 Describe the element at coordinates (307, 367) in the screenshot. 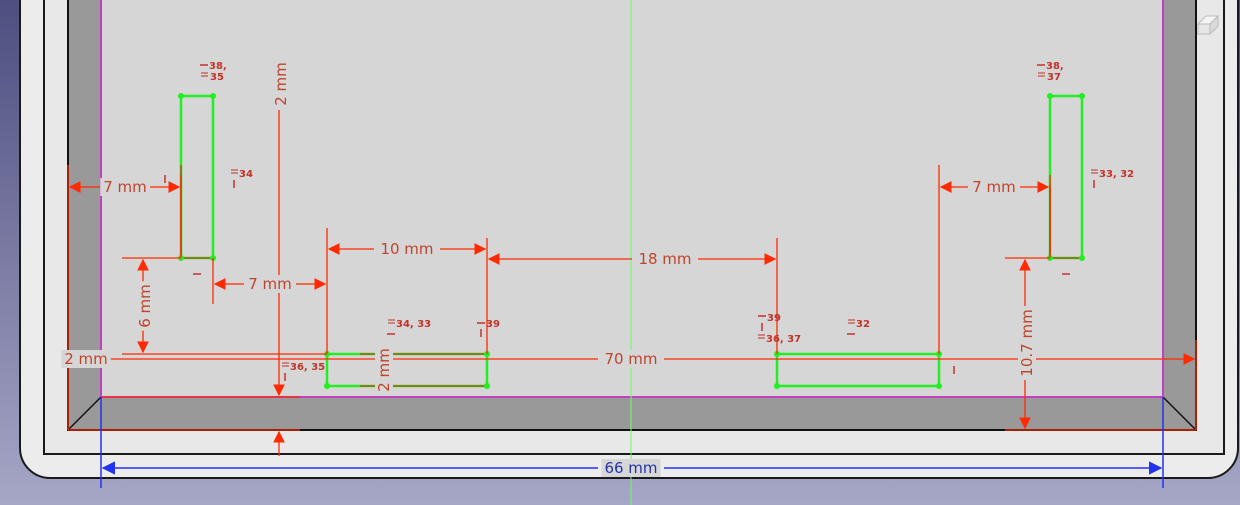

I see `constraint-label: 36, 35` at that location.